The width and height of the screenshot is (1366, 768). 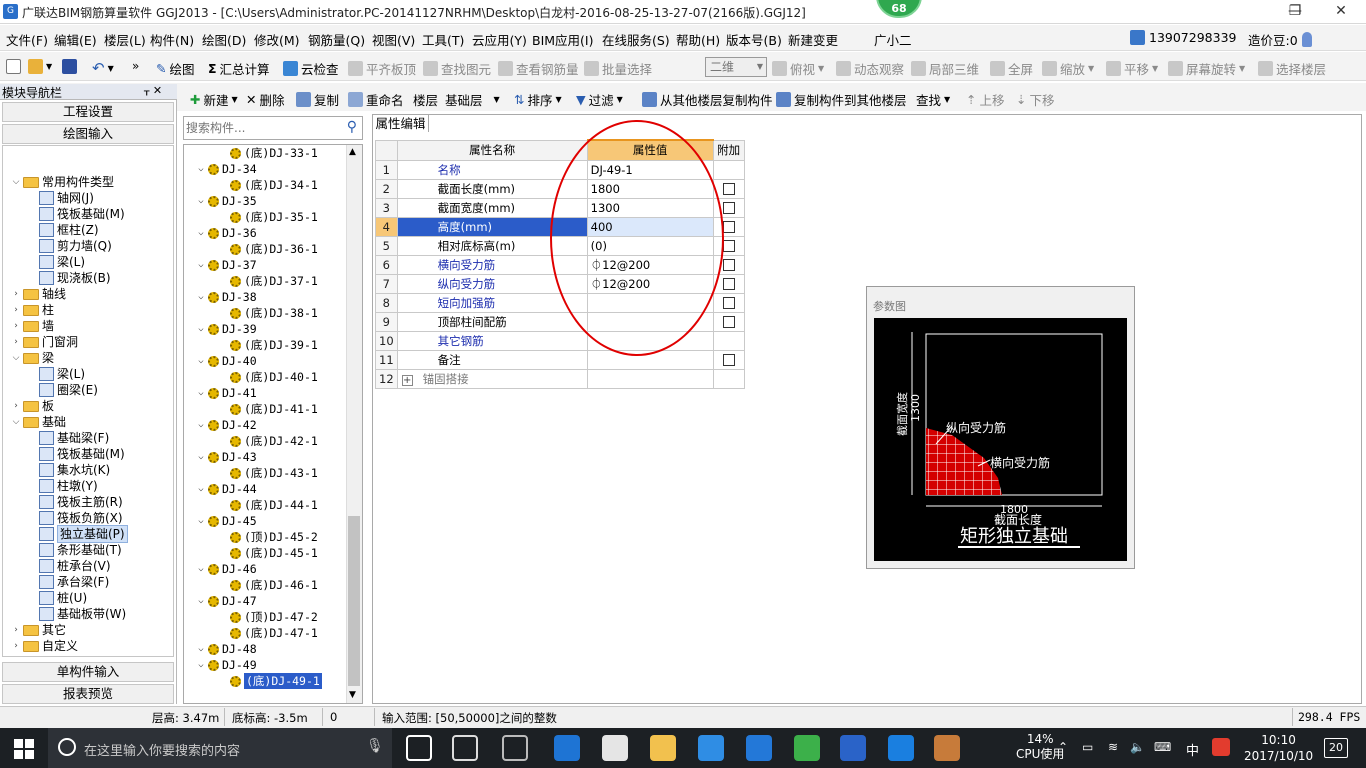 I want to click on menu-item: 工具(T), so click(x=443, y=39).